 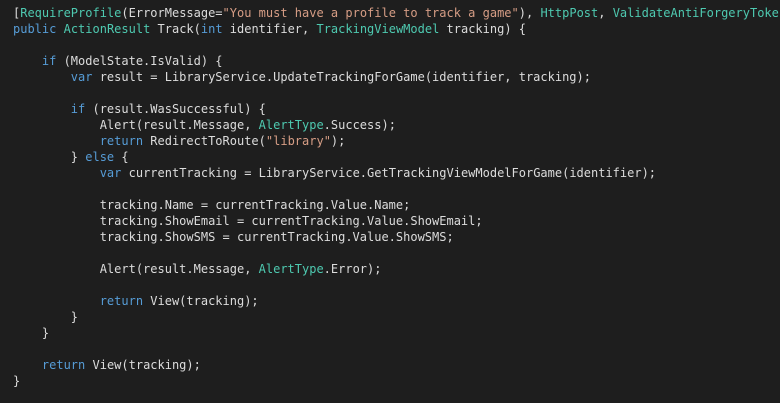 What do you see at coordinates (175, 29) in the screenshot?
I see `code-token-plain: Track(` at bounding box center [175, 29].